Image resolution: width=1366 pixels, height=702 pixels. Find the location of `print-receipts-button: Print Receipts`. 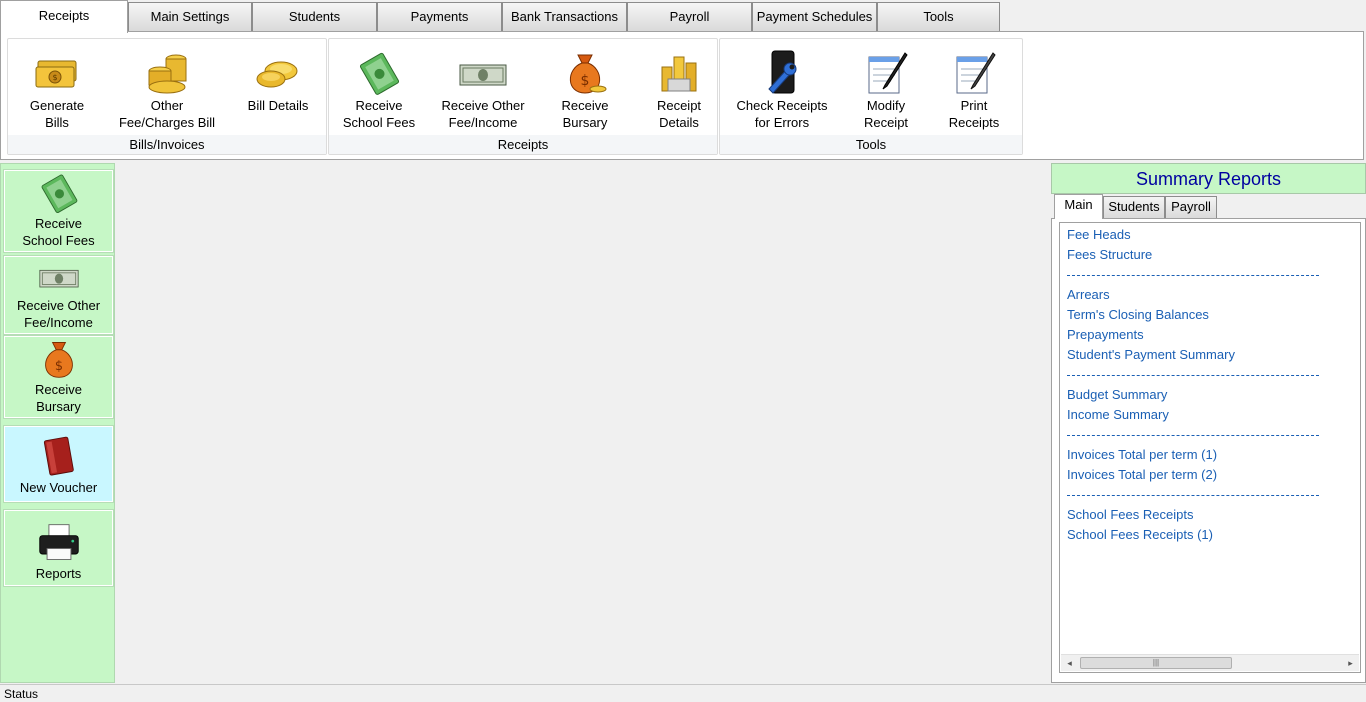

print-receipts-button: Print Receipts is located at coordinates (974, 88).